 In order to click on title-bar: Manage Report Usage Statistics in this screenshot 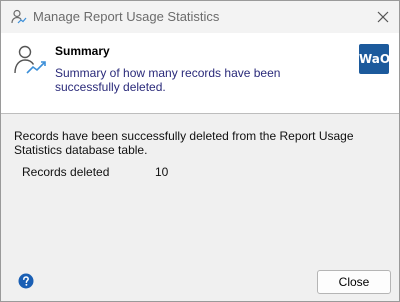, I will do `click(200, 17)`.